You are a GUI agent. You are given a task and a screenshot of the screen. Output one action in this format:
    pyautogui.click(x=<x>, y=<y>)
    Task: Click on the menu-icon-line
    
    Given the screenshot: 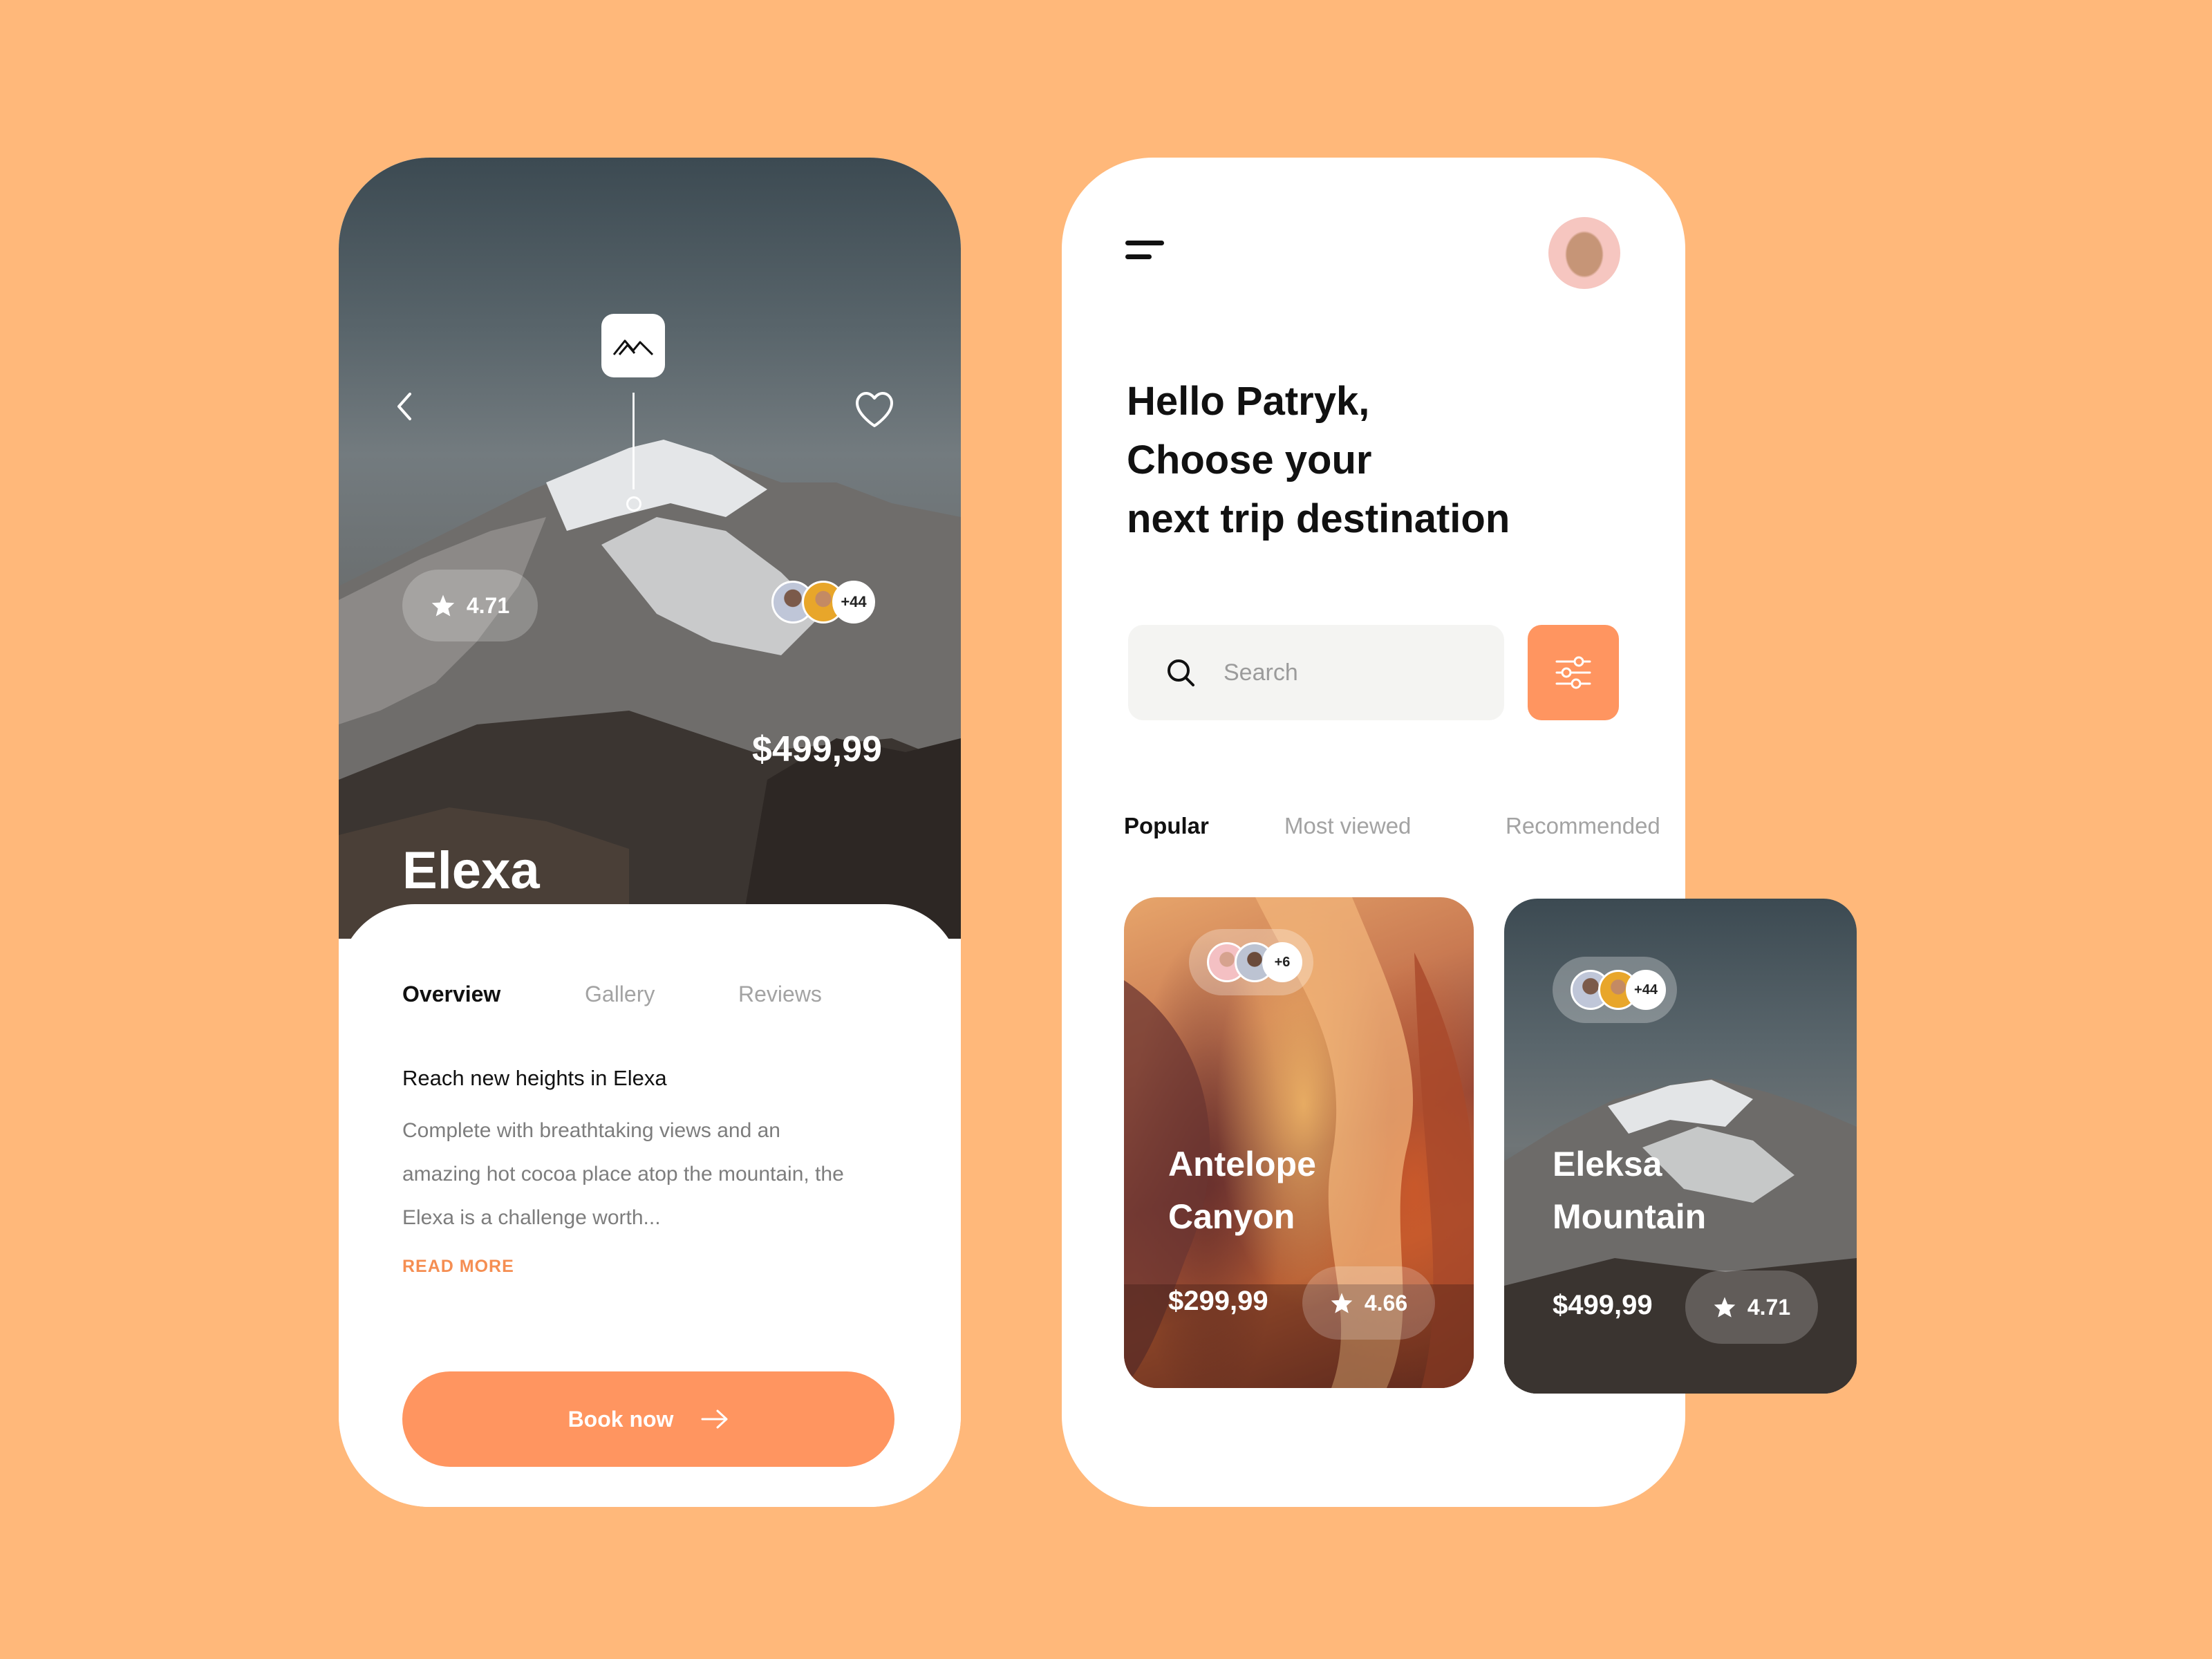 What is the action you would take?
    pyautogui.click(x=1138, y=256)
    